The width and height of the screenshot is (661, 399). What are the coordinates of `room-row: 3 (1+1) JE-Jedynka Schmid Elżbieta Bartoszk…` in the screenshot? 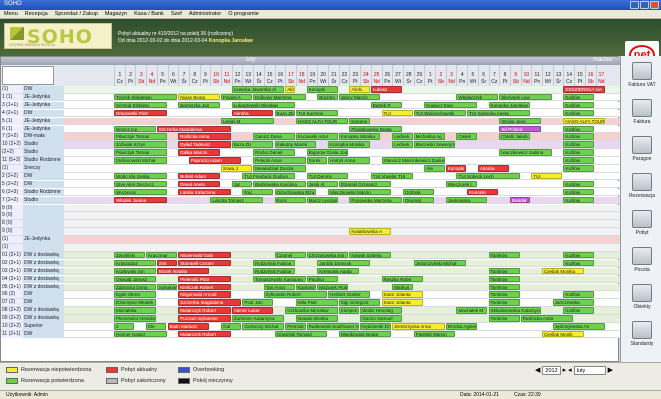 It's located at (310, 105).